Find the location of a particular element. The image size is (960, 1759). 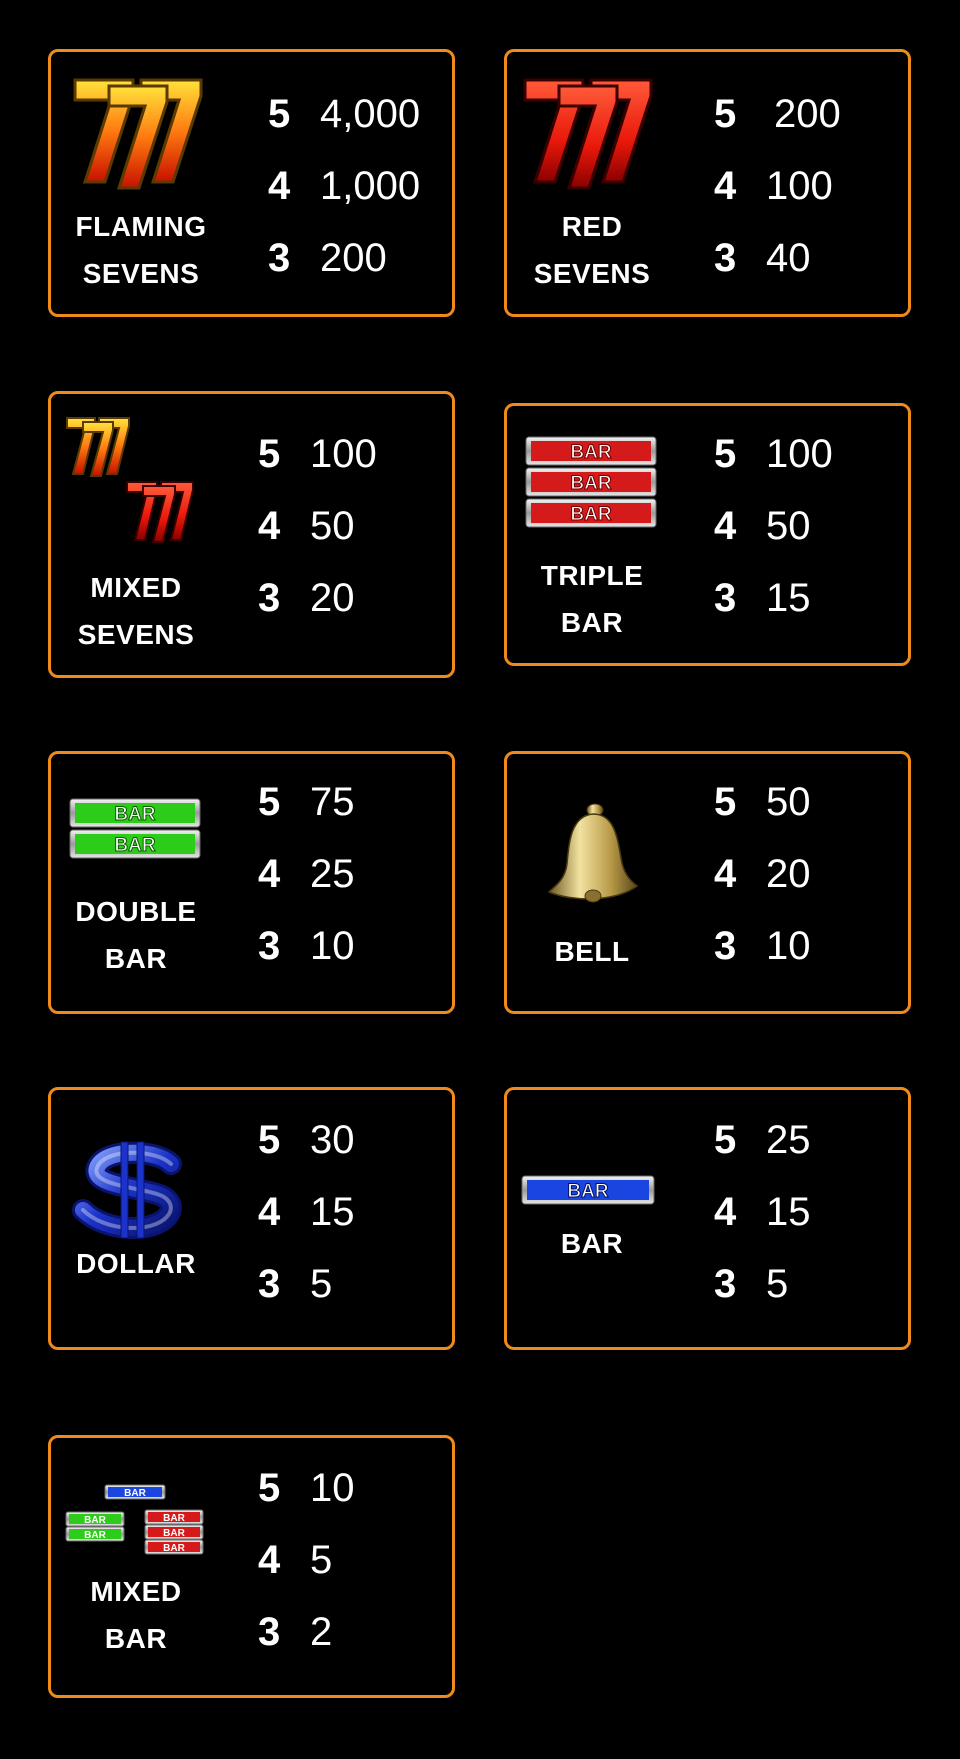

symbol-name: MIXED SEVENS is located at coordinates (136, 611).